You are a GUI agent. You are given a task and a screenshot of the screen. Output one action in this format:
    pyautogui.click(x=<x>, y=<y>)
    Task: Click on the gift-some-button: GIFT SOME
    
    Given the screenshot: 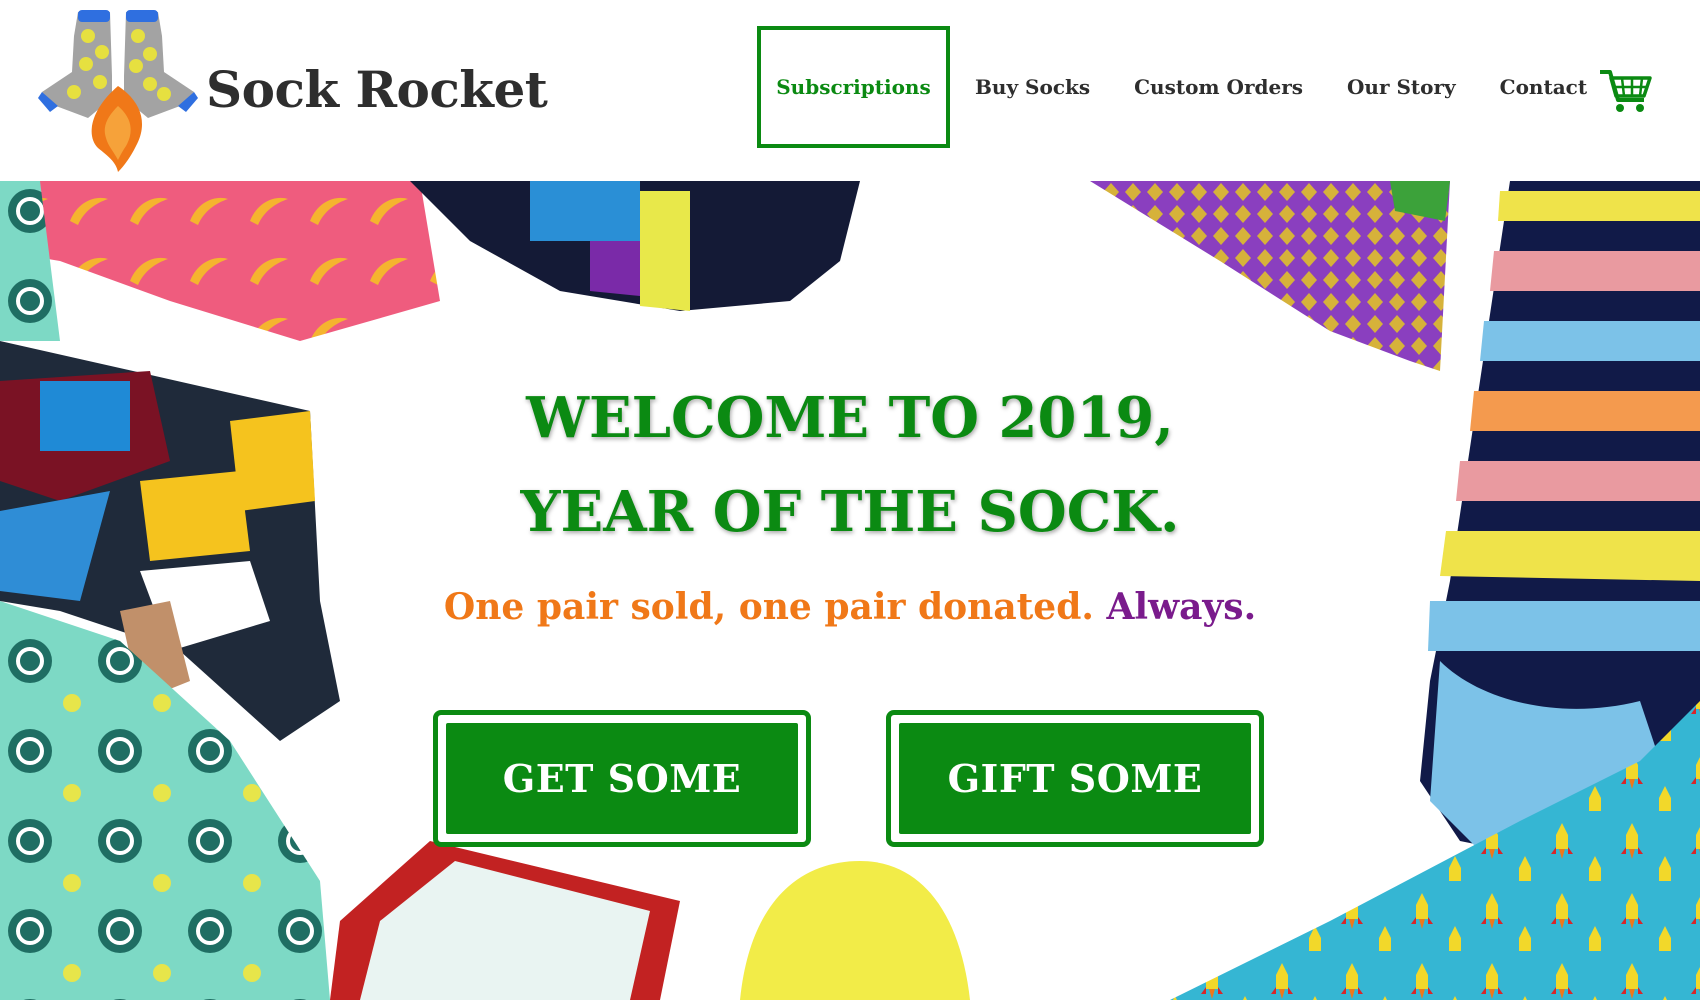 What is the action you would take?
    pyautogui.click(x=1075, y=778)
    